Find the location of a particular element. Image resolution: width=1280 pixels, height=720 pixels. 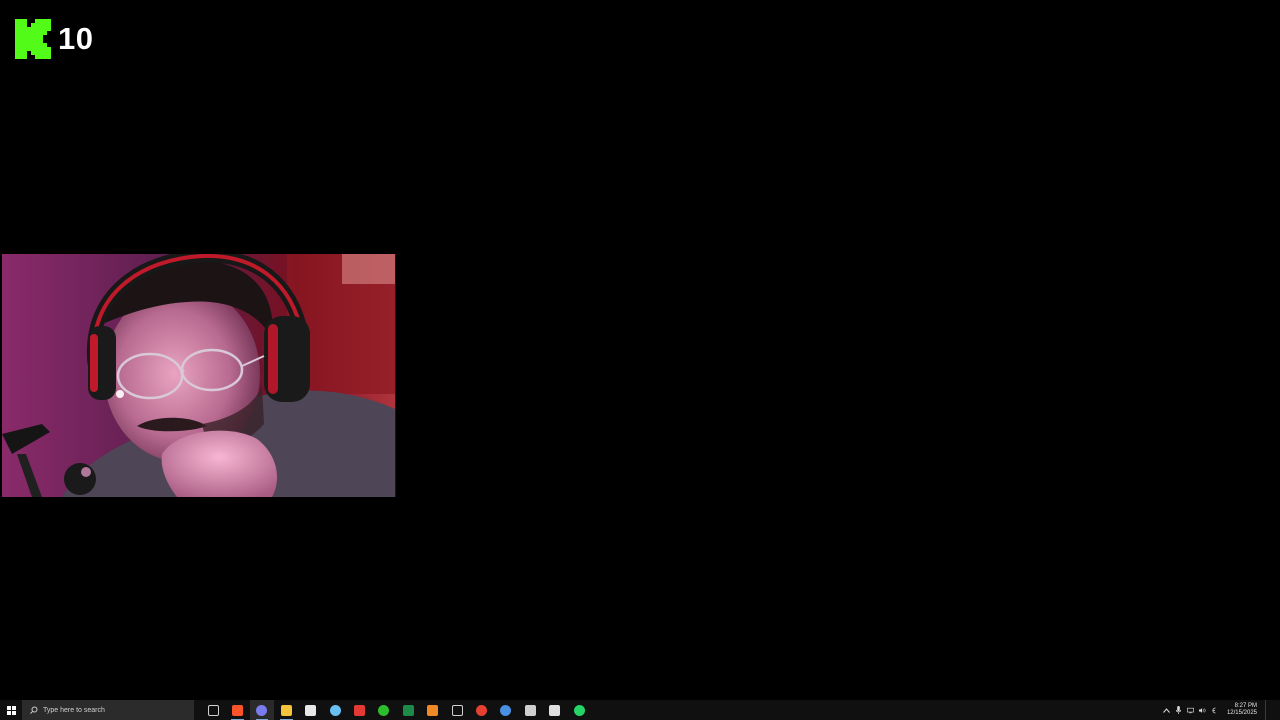

taskbar-app-xbox is located at coordinates (384, 710).